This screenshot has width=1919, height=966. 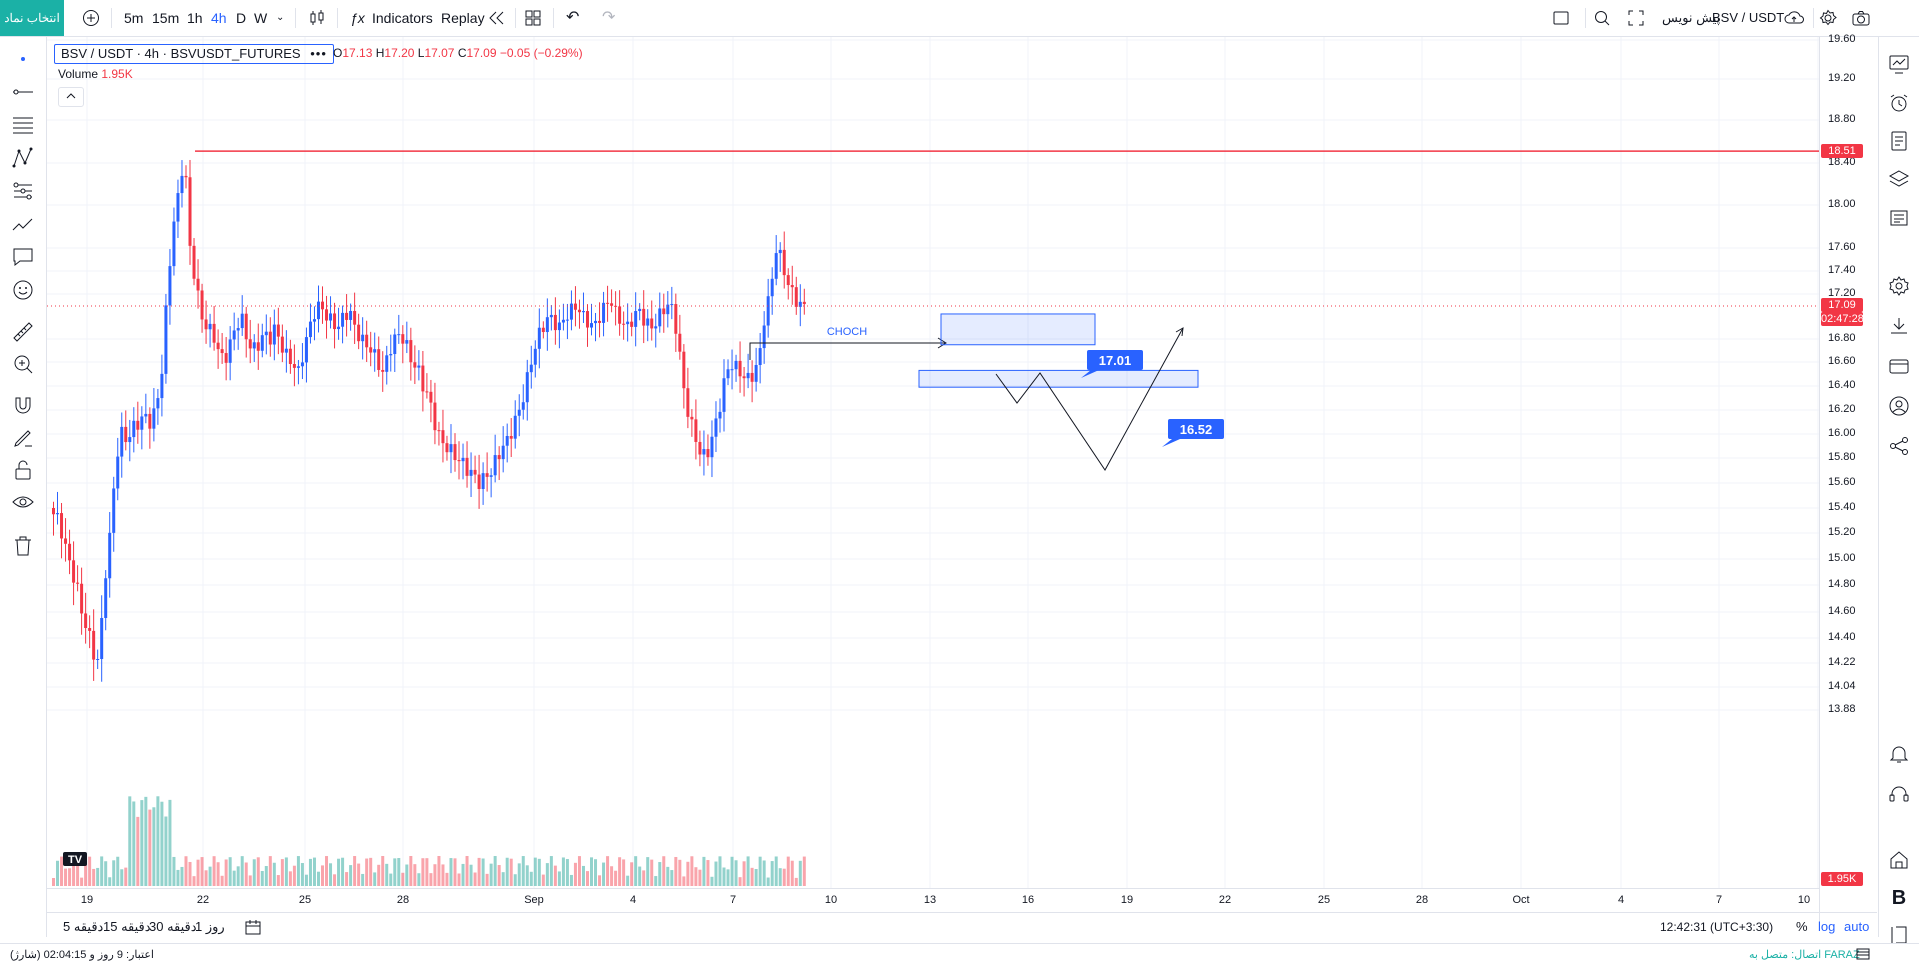 I want to click on time-scale: 19 22 25 28 Sep 4 7 10 13 16 19 22 25 28 Oct 4 7 10, so click(x=933, y=900).